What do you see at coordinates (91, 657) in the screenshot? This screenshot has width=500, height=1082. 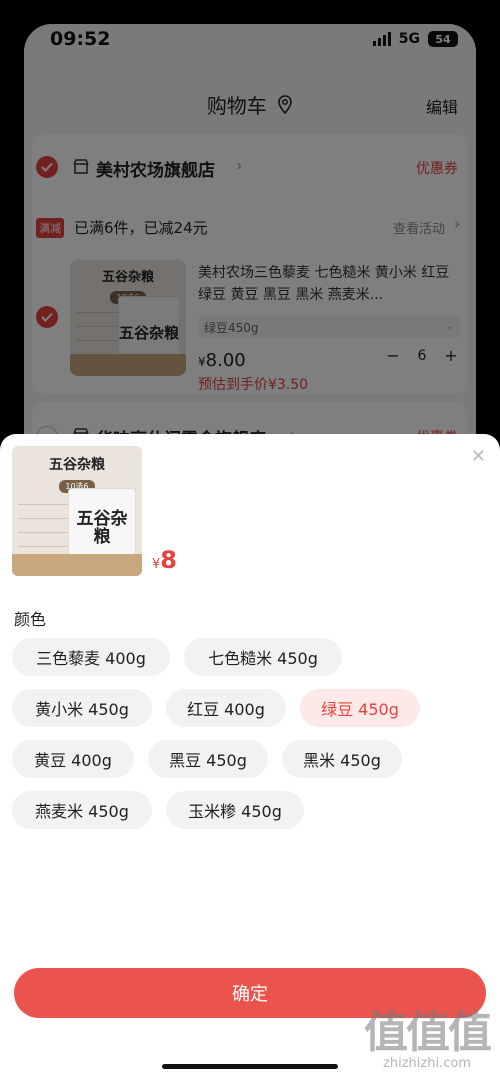 I see `option-chip: 三色藜麦 400g` at bounding box center [91, 657].